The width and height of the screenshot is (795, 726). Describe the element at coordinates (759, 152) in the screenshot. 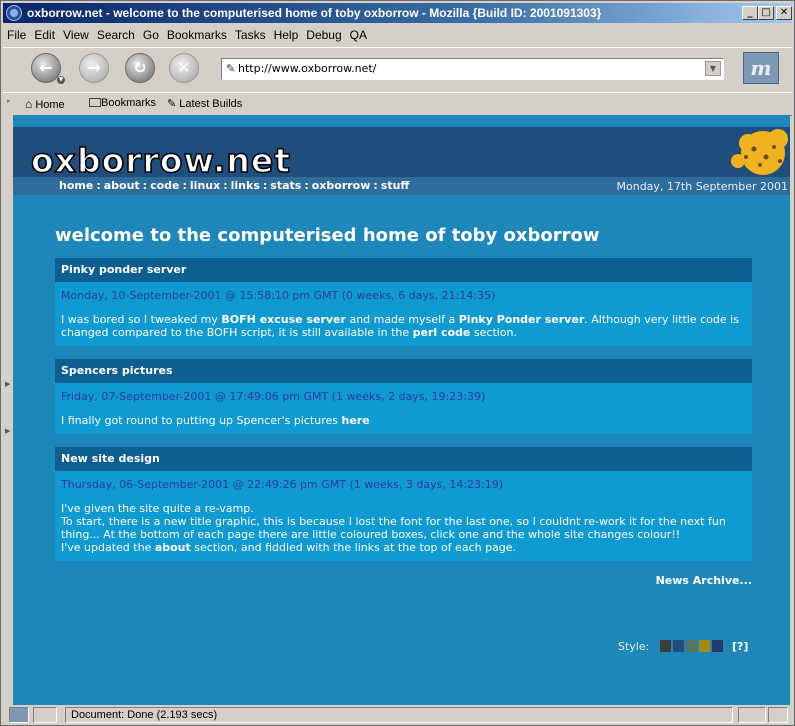

I see `sun-splash-icon` at that location.